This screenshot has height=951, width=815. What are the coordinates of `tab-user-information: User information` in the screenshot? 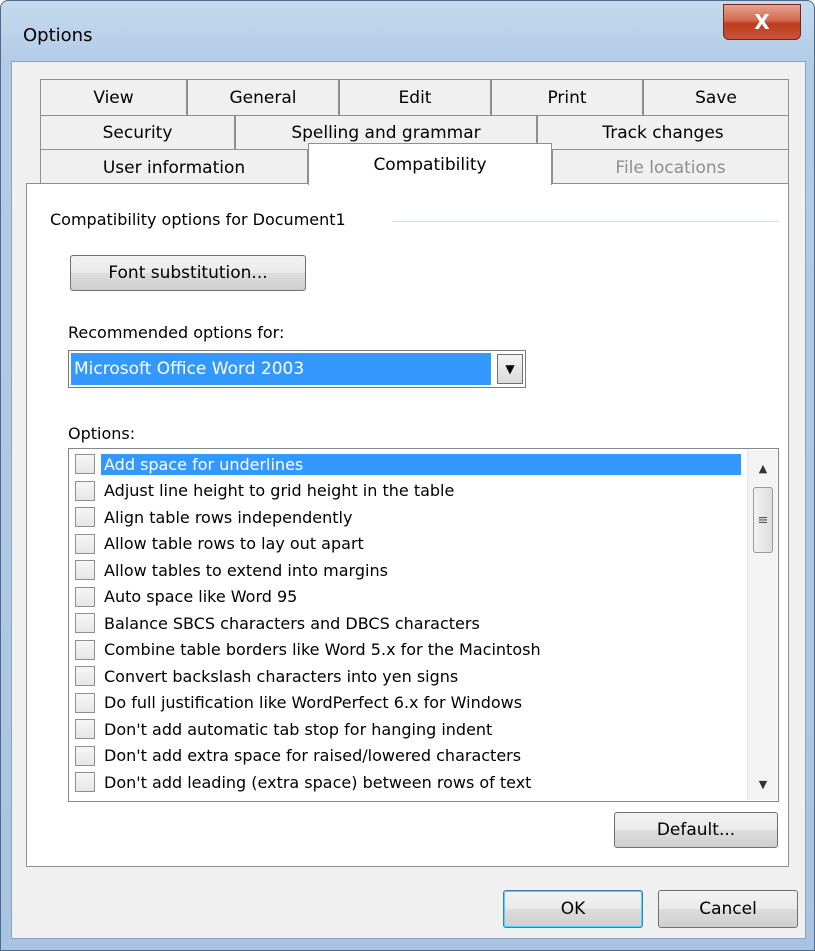 It's located at (174, 167).